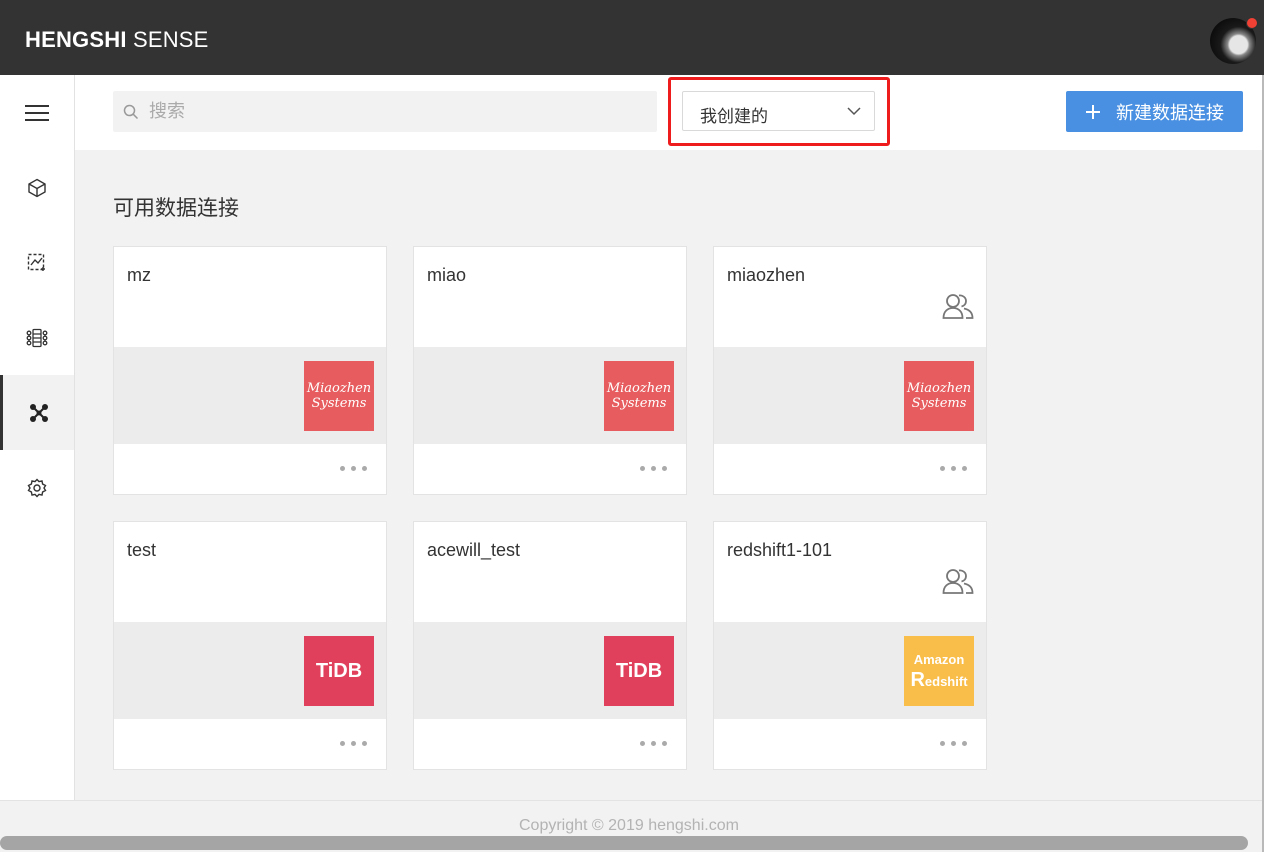  I want to click on app-logo: HENGSHI SENSE, so click(117, 40).